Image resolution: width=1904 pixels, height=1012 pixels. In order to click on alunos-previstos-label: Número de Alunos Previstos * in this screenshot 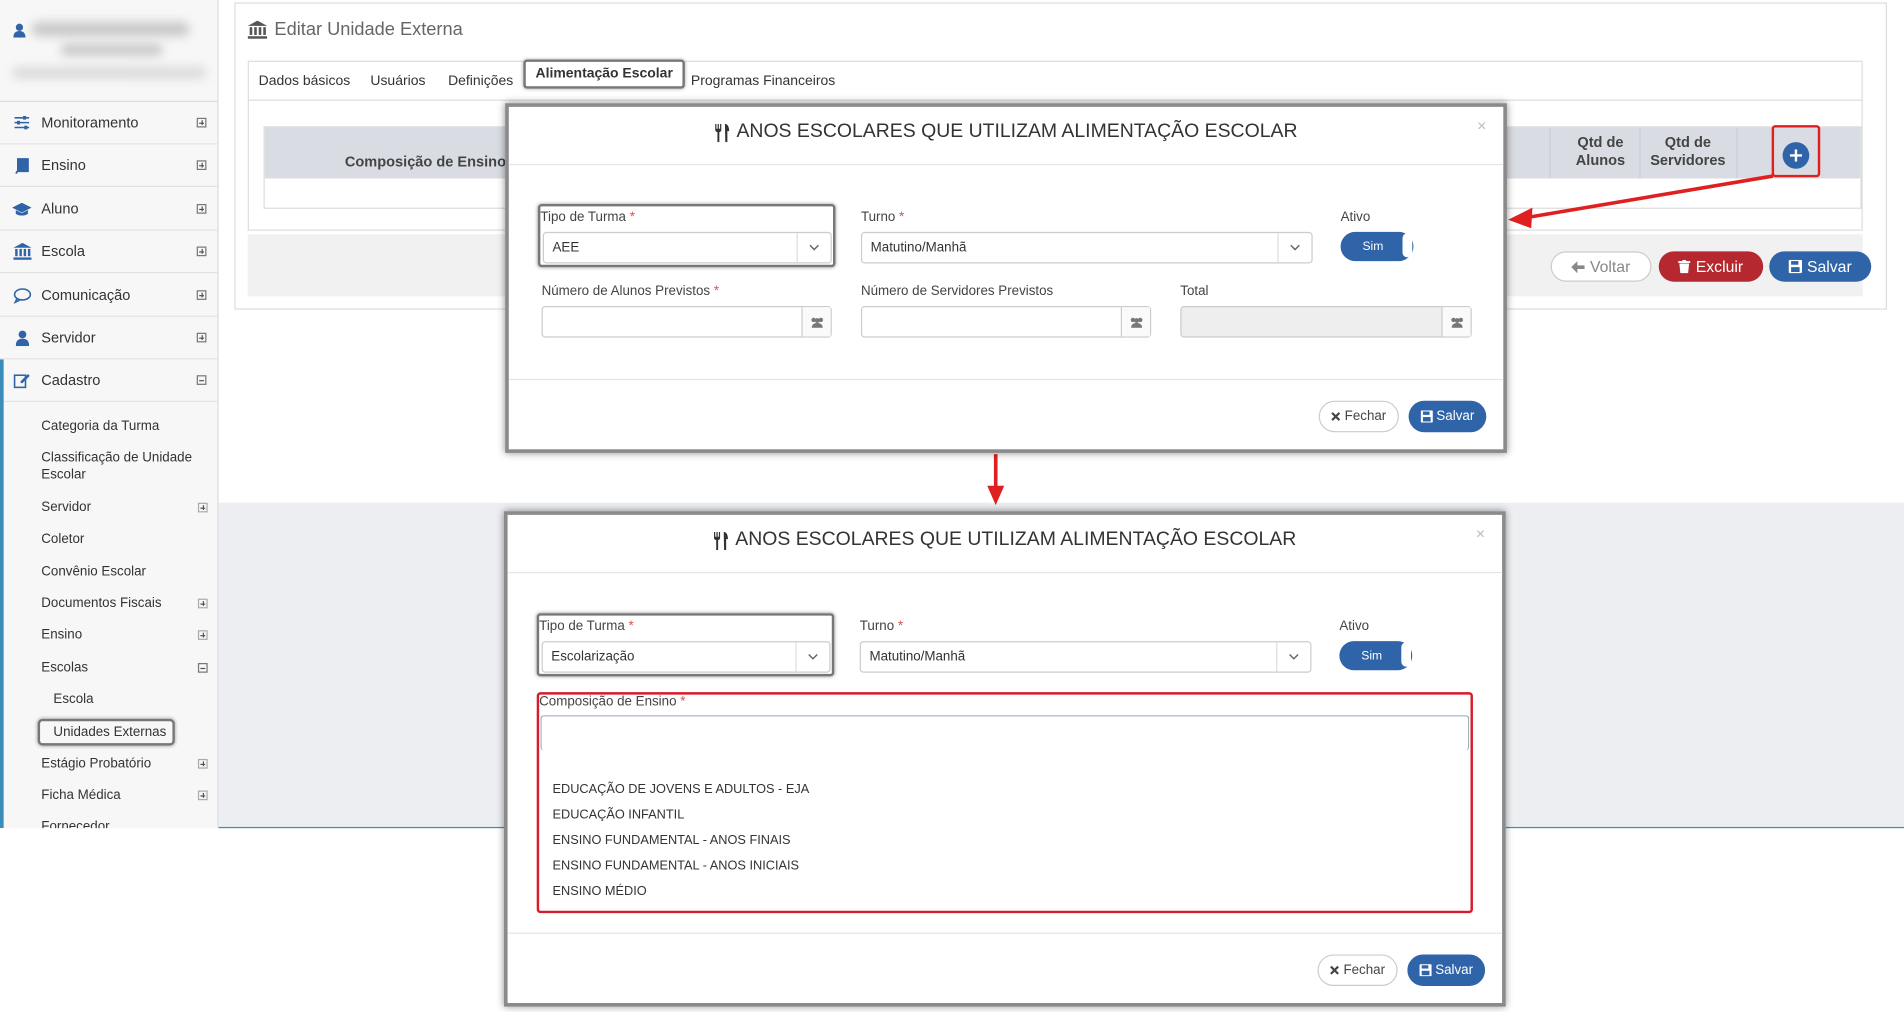, I will do `click(630, 291)`.